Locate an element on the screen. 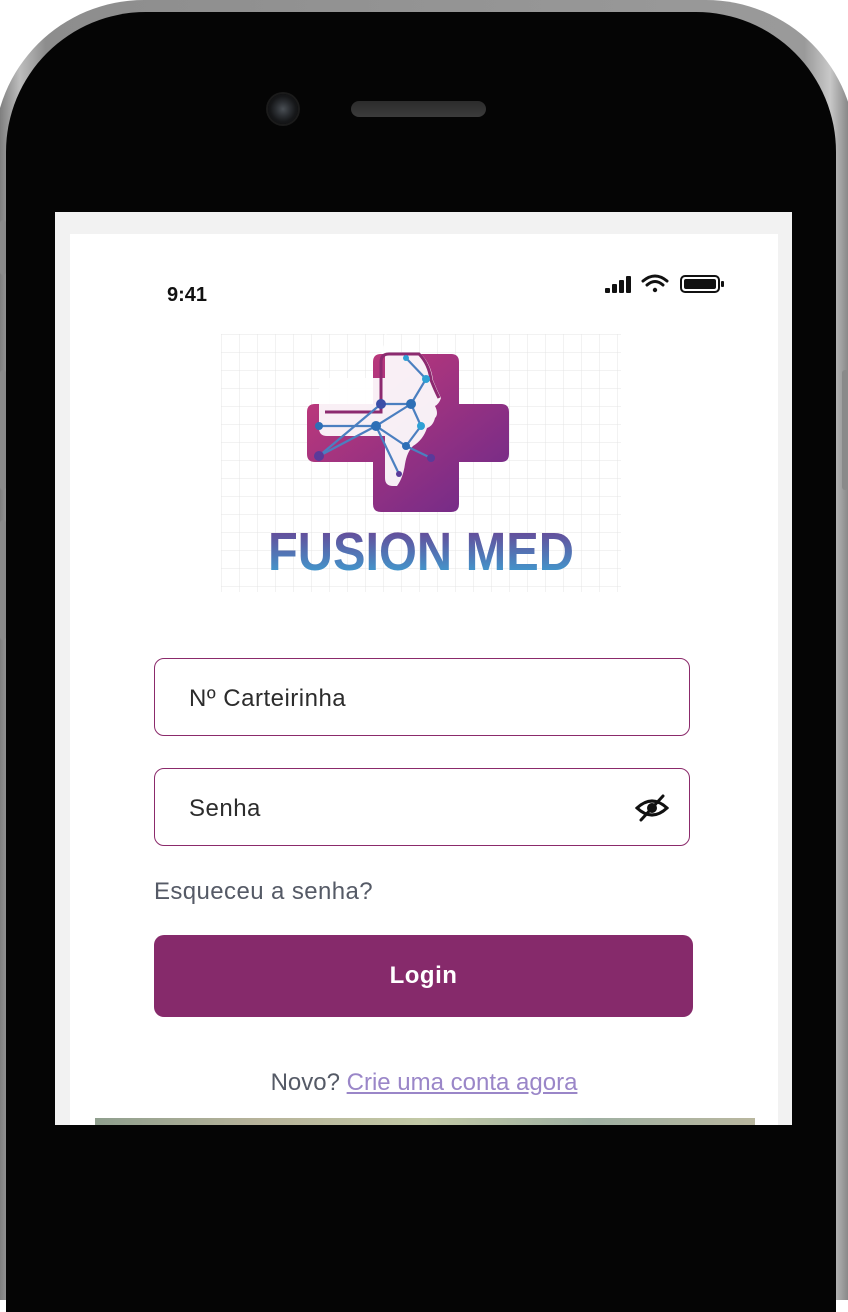 Image resolution: width=848 pixels, height=1312 pixels. login-button: Login is located at coordinates (423, 976).